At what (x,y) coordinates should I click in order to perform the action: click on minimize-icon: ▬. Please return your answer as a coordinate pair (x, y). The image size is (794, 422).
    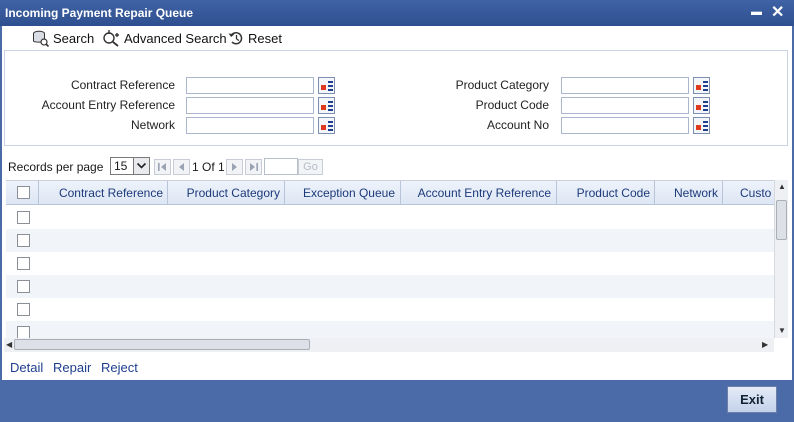
    Looking at the image, I should click on (756, 12).